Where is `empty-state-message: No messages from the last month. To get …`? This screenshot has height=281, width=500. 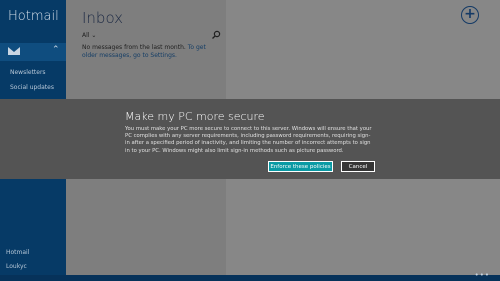
empty-state-message: No messages from the last month. To get … is located at coordinates (152, 52).